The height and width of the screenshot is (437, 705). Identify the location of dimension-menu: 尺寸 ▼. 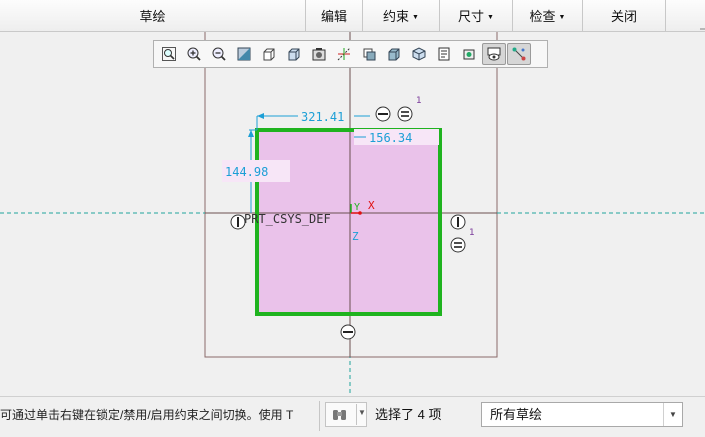
(475, 15).